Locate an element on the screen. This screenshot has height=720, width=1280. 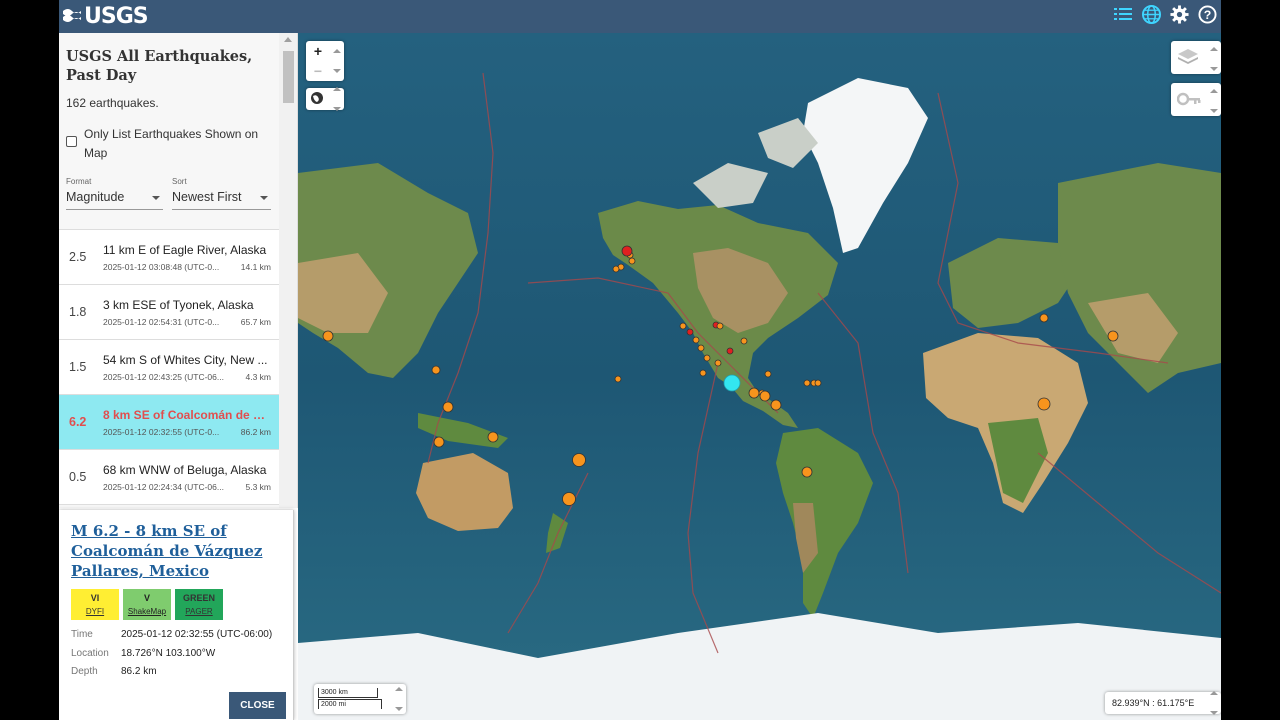
globe-icon is located at coordinates (1151, 14).